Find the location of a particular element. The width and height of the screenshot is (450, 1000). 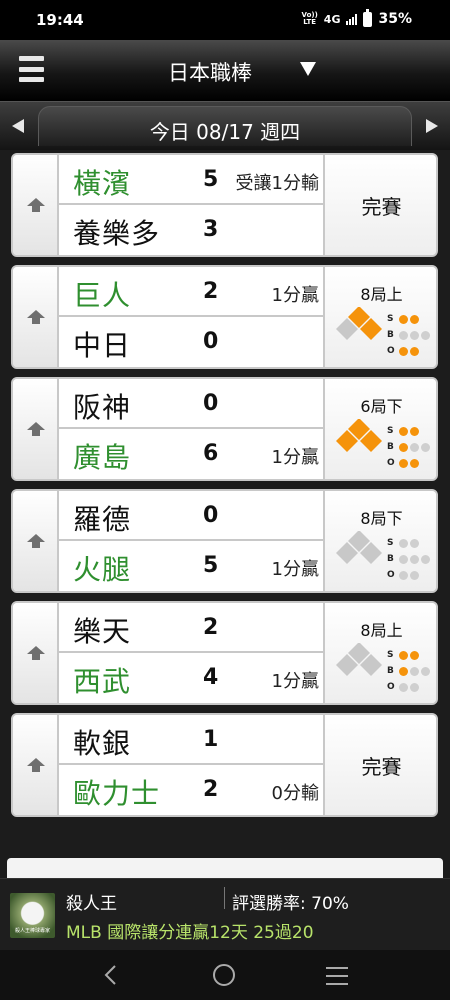

team-row: 歐力士 2 0分輸 is located at coordinates (191, 790).